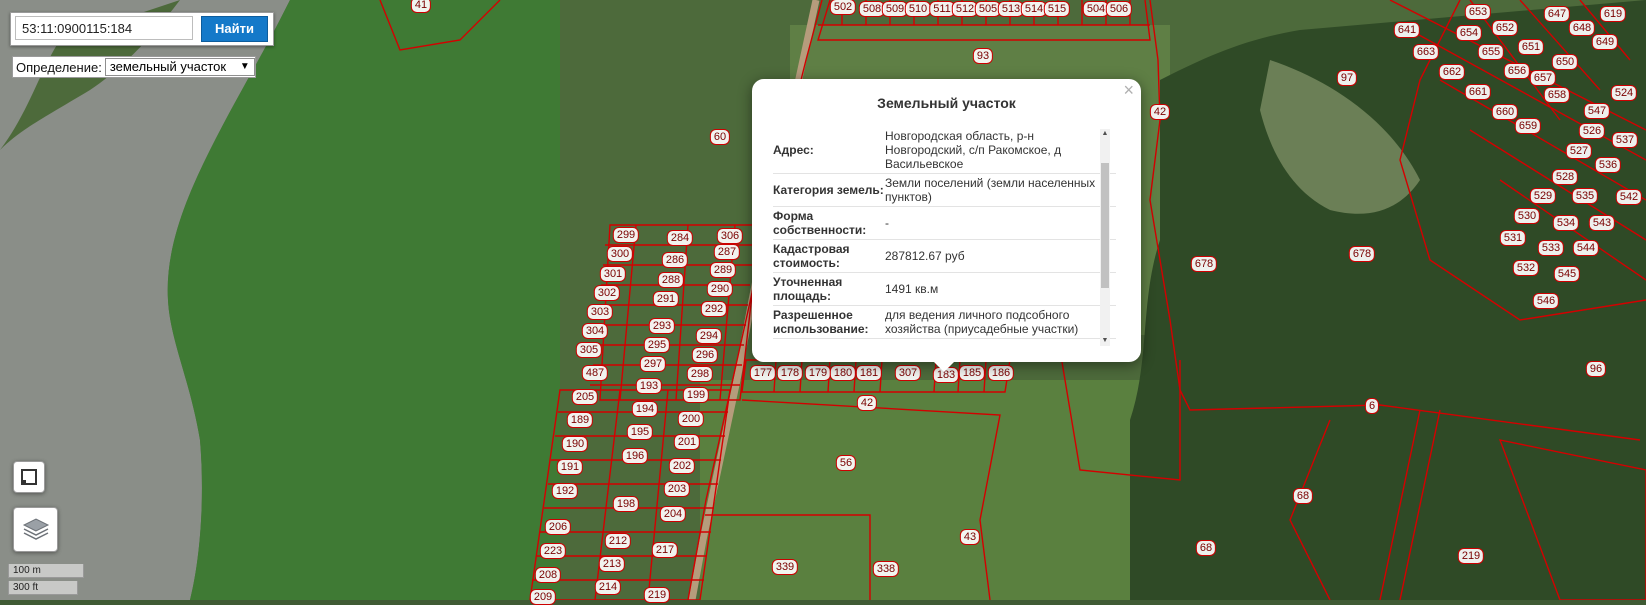  Describe the element at coordinates (613, 274) in the screenshot. I see `parcel-number-label: 301` at that location.